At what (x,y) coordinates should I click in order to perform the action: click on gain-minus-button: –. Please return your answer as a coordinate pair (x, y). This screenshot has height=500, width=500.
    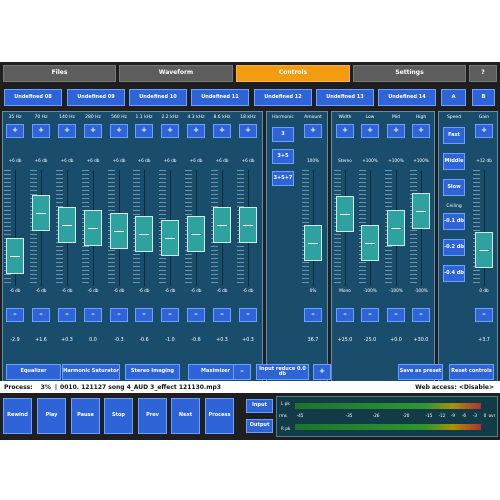
    Looking at the image, I should click on (484, 315).